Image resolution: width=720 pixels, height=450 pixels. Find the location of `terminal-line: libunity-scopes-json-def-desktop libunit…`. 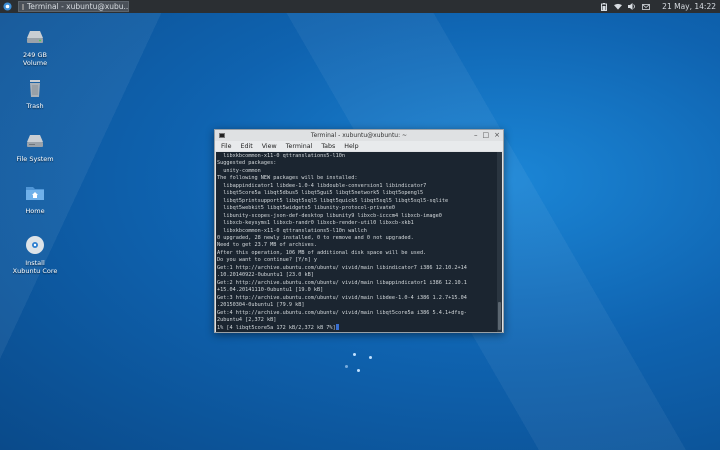

terminal-line: libunity-scopes-json-def-desktop libunit… is located at coordinates (332, 215).